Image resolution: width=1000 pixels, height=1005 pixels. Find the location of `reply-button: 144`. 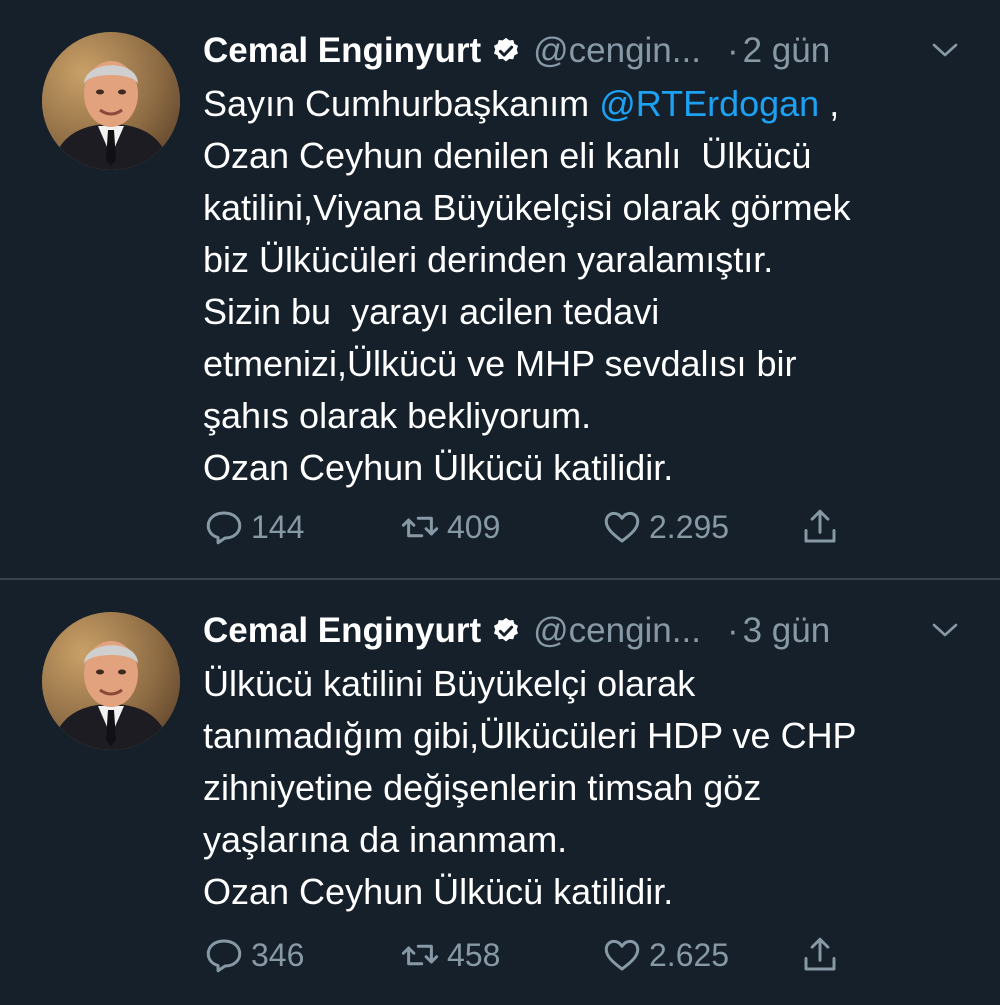

reply-button: 144 is located at coordinates (253, 527).